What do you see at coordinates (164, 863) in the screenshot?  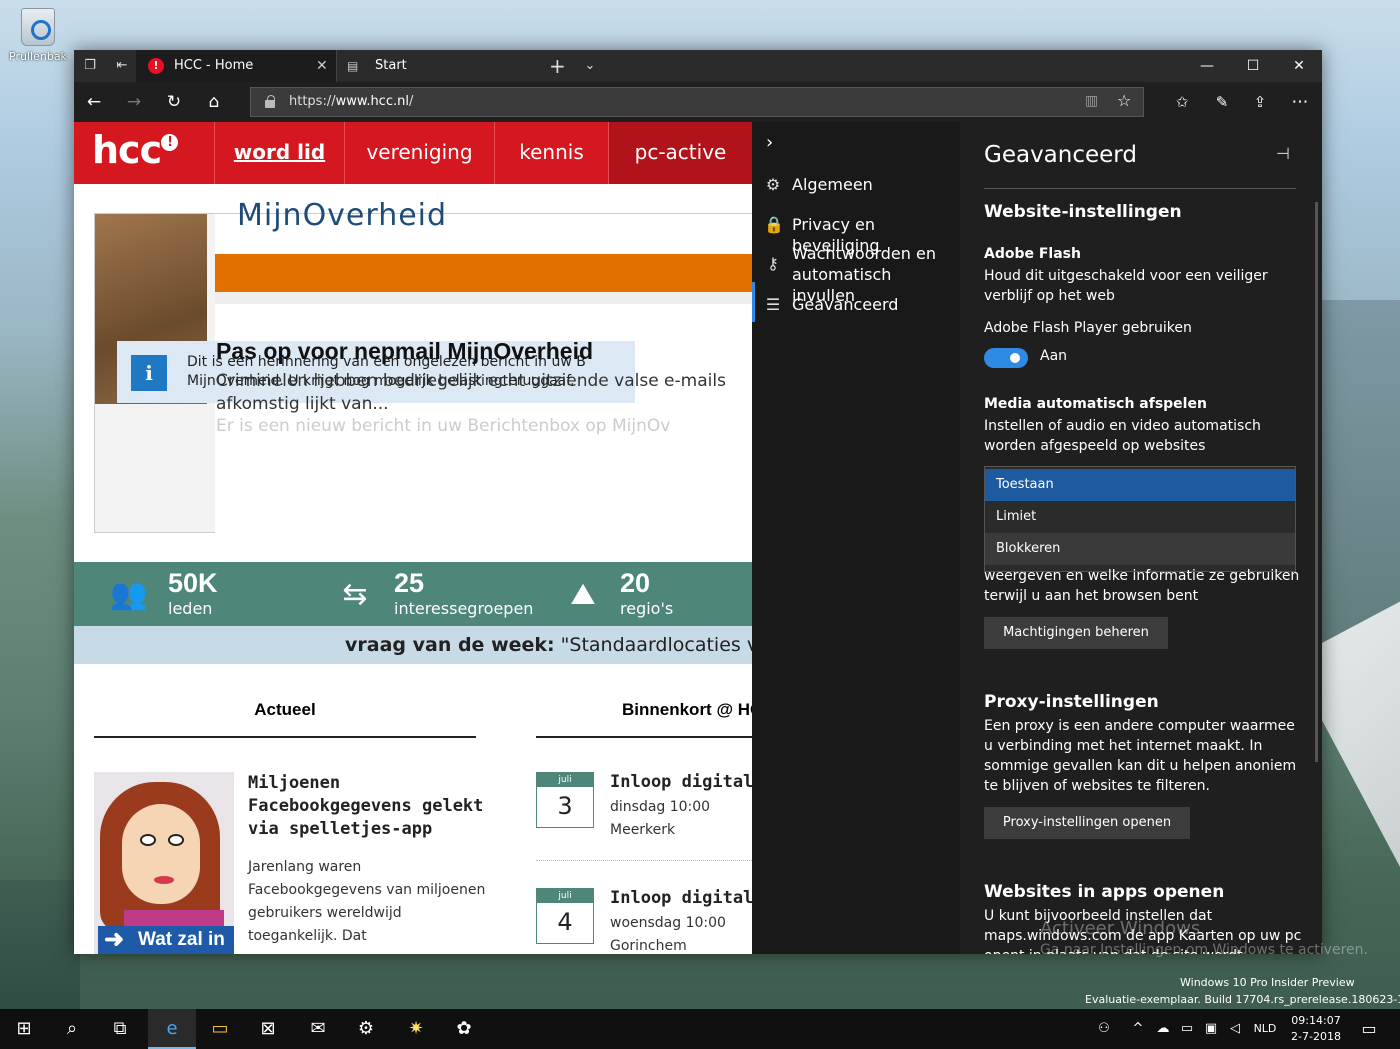 I see `article-cartoon: Wat zal in` at bounding box center [164, 863].